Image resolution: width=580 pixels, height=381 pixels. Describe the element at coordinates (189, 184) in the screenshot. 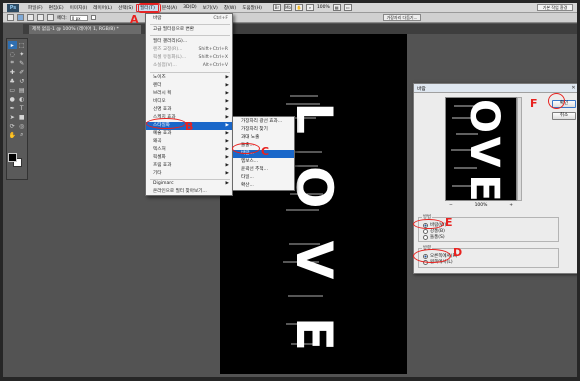

I see `menu-item-digimarc: Digimarc ▶` at that location.